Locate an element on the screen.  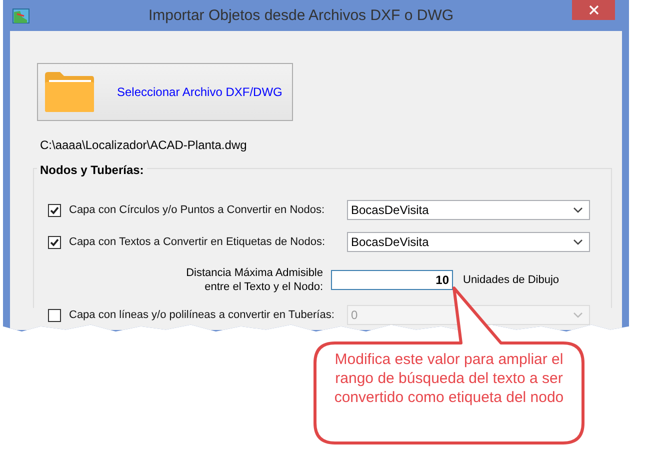
folder-icon is located at coordinates (69, 92).